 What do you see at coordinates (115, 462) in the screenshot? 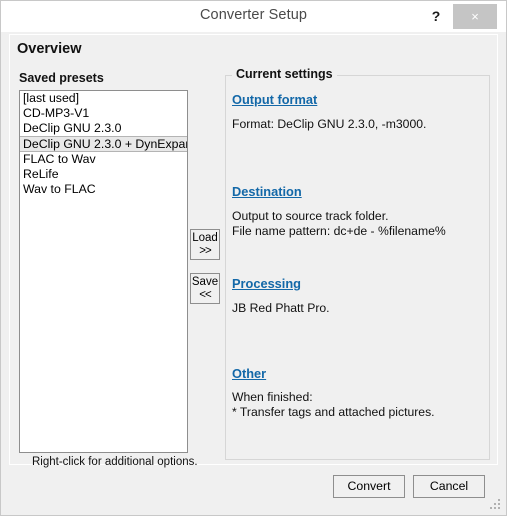
I see `presets-hint-text: Right-click for additional options.` at bounding box center [115, 462].